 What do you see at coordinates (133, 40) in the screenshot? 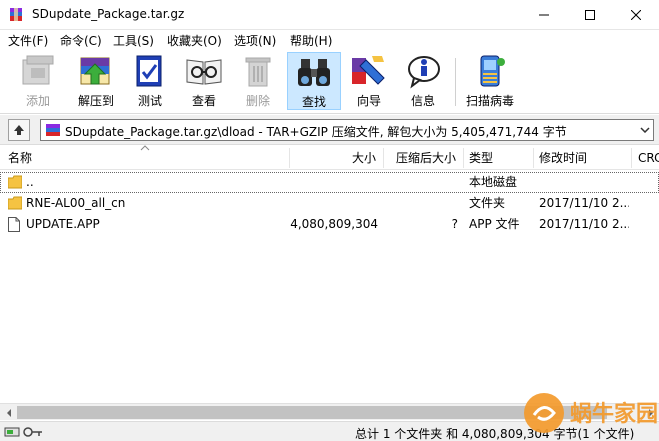
I see `menu-tools: 工具(S)` at bounding box center [133, 40].